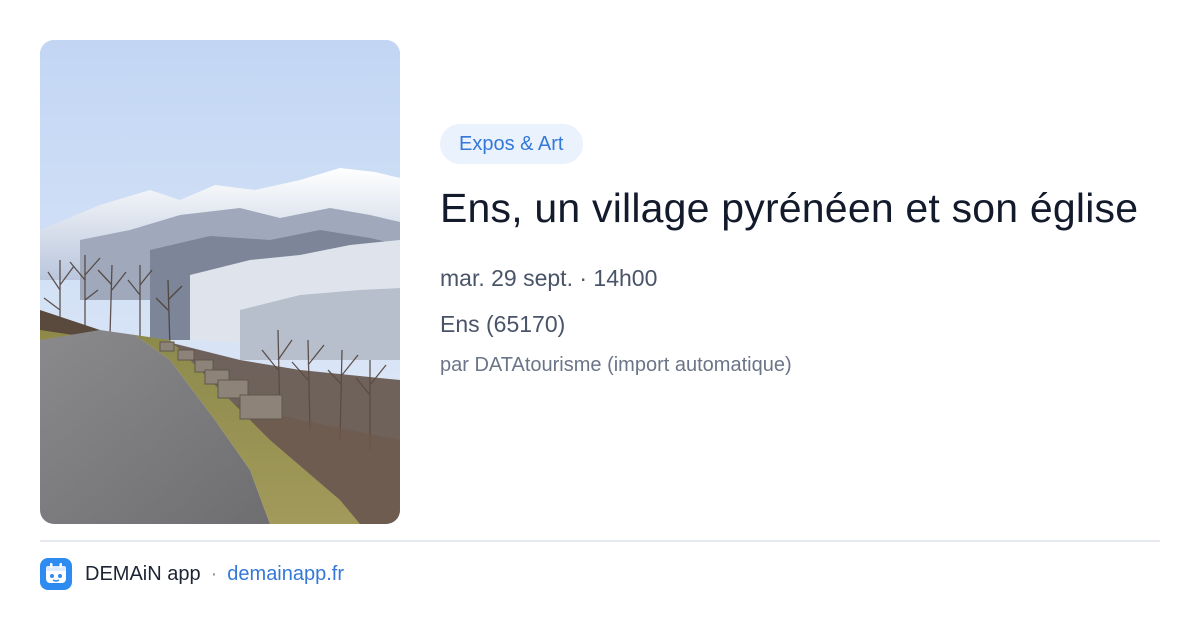 Image resolution: width=1200 pixels, height=630 pixels. Describe the element at coordinates (600, 541) in the screenshot. I see `divider` at that location.